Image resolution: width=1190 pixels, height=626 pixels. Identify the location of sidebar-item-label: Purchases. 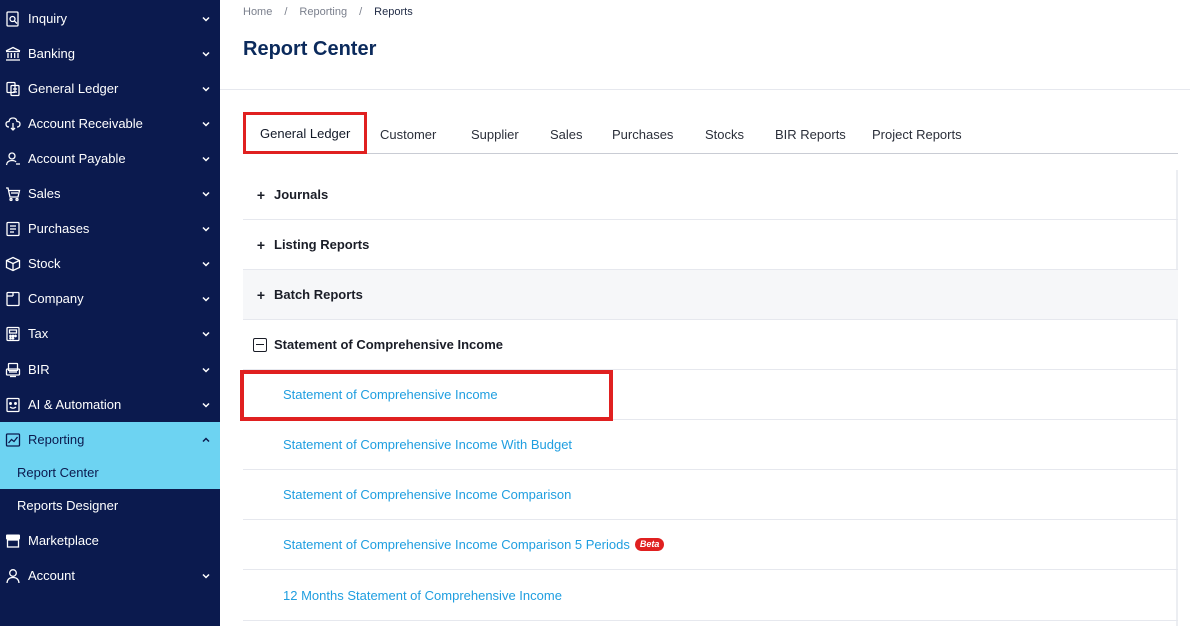
(59, 228).